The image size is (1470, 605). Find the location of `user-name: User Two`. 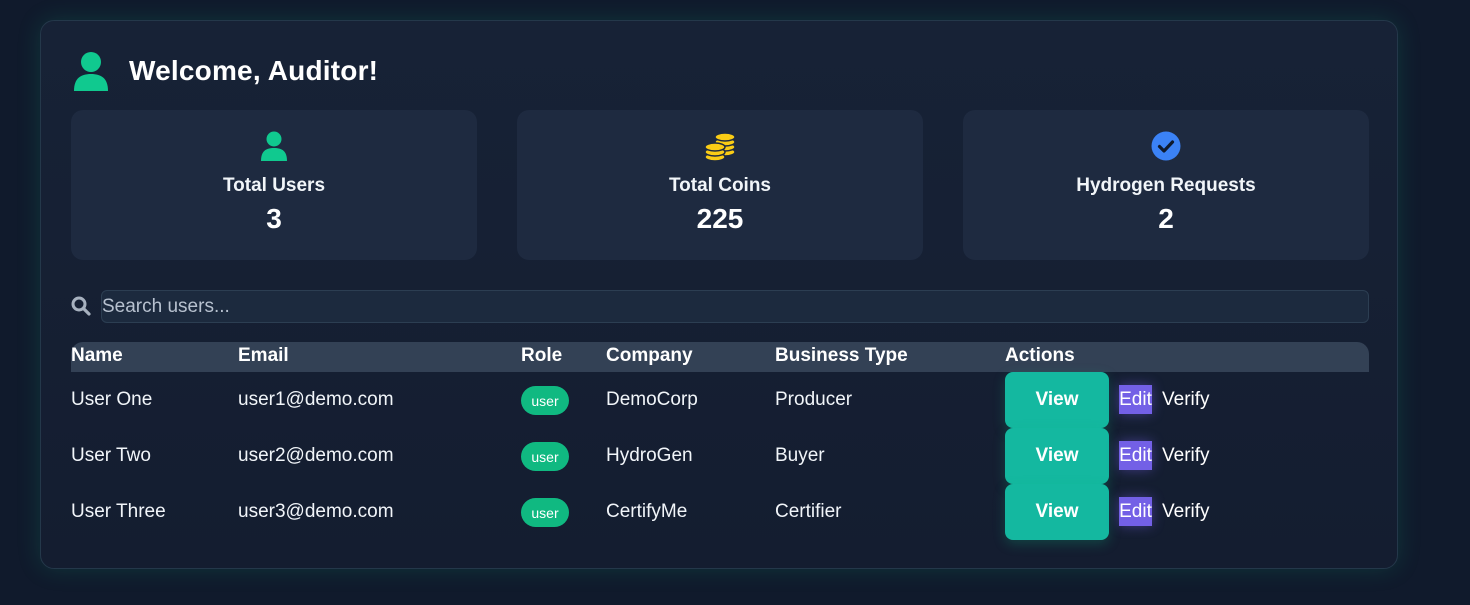

user-name: User Two is located at coordinates (111, 455).